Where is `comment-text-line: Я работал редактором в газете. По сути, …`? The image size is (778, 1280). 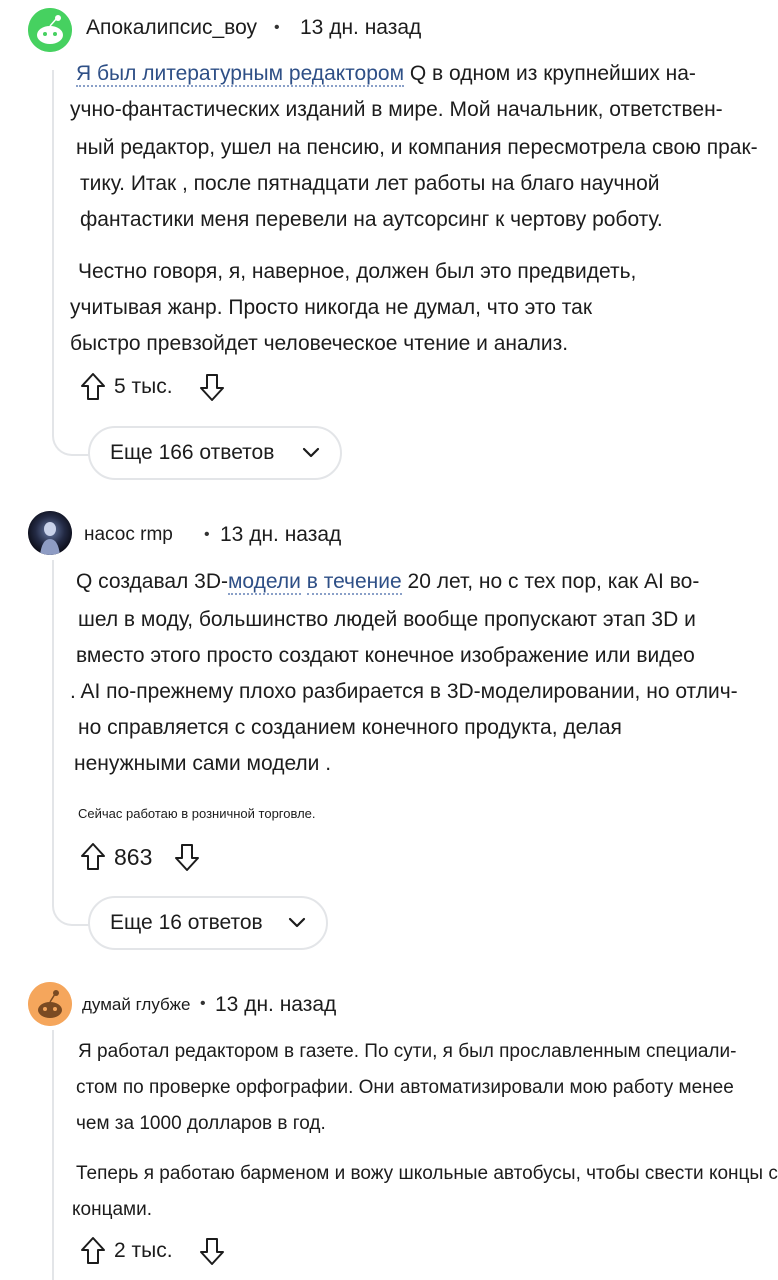
comment-text-line: Я работал редактором в газете. По сути, … is located at coordinates (407, 1051).